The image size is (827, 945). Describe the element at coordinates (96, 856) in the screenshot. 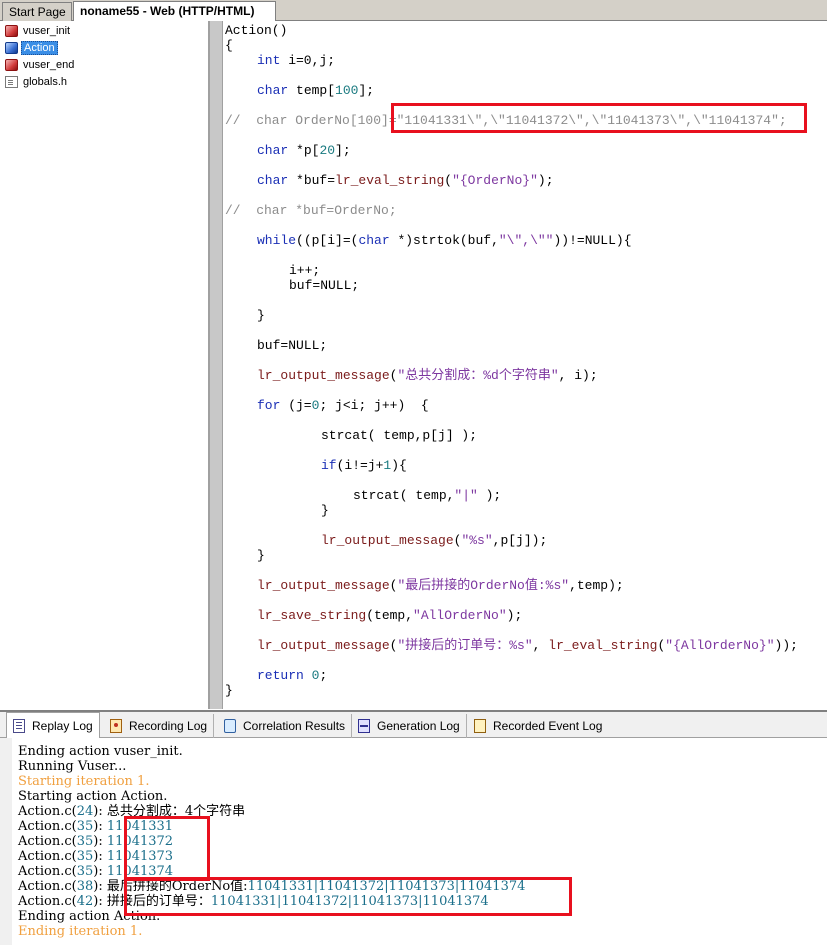

I see `log-line: Action.c(35): 11041373` at that location.